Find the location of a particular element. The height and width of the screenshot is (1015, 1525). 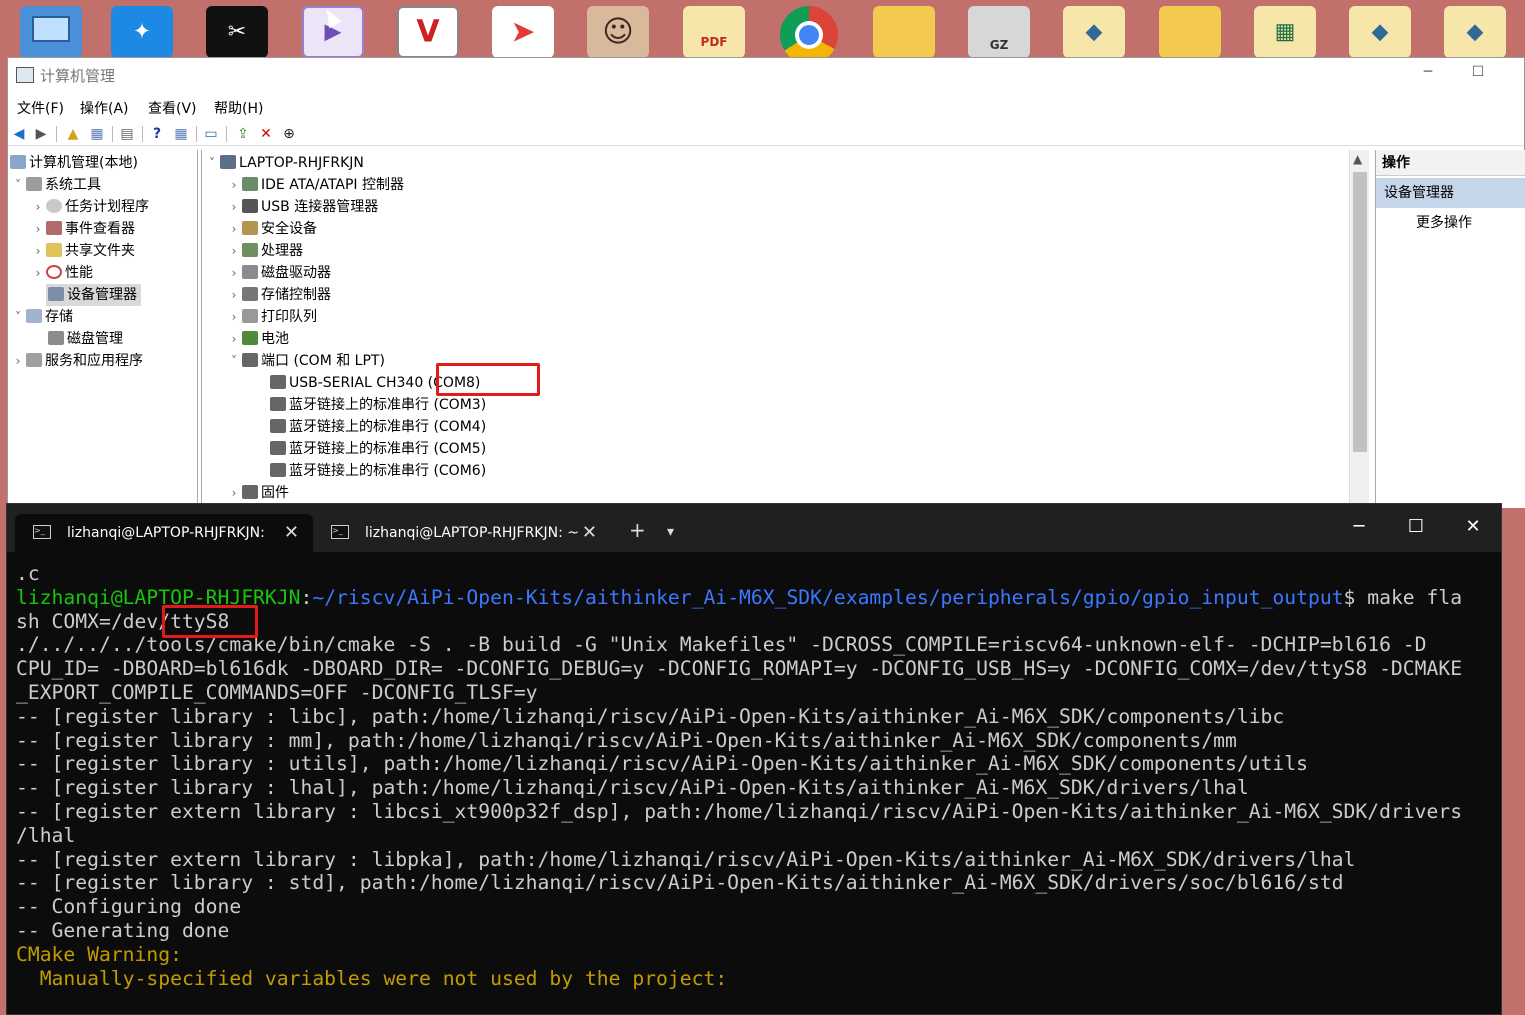

python-file-icon-3: ◆ is located at coordinates (1475, 32).